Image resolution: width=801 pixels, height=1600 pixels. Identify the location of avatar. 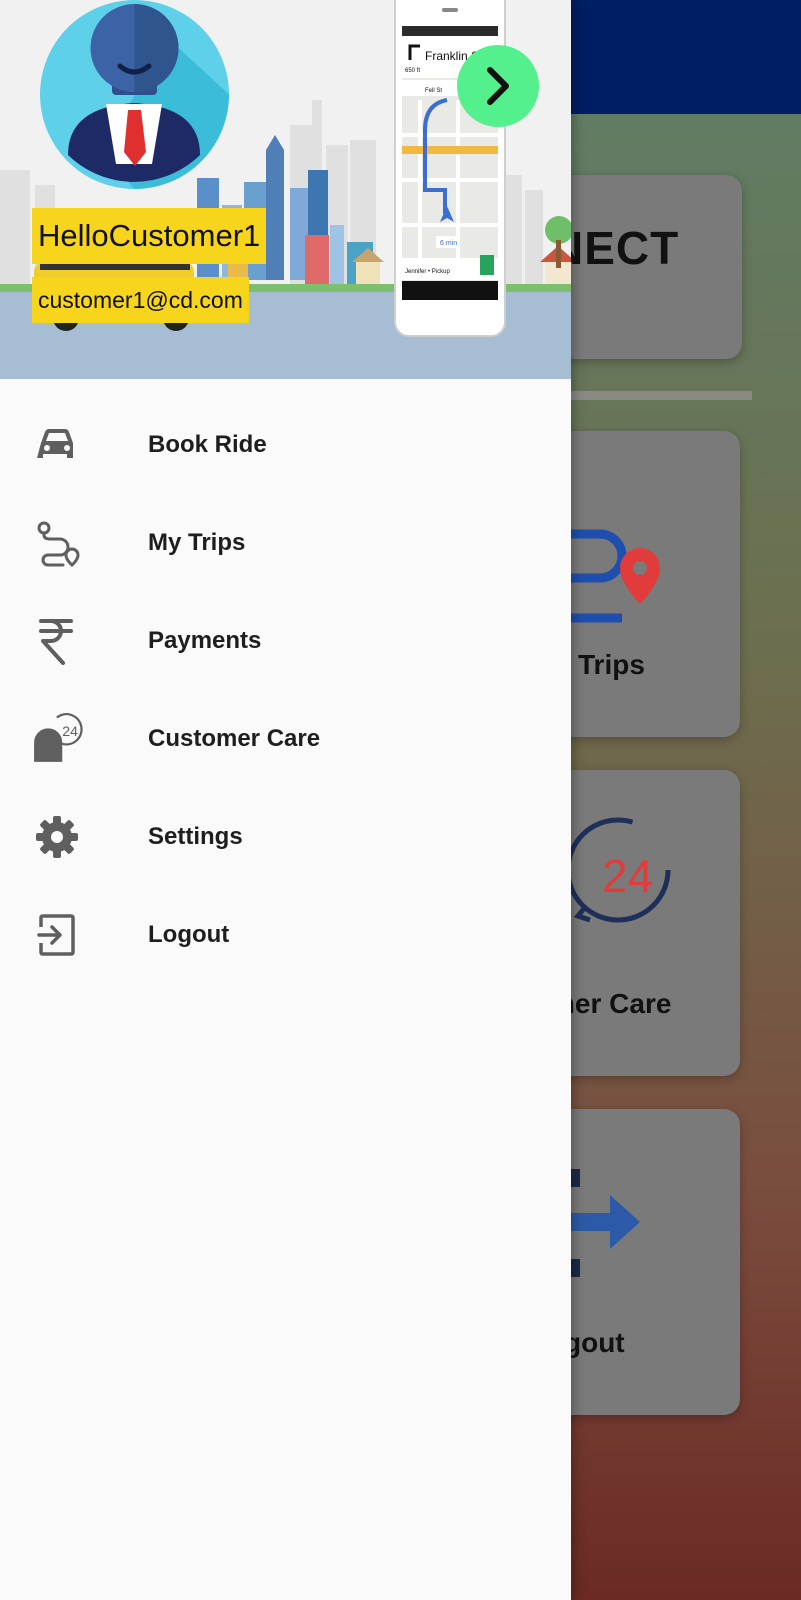
(134, 94).